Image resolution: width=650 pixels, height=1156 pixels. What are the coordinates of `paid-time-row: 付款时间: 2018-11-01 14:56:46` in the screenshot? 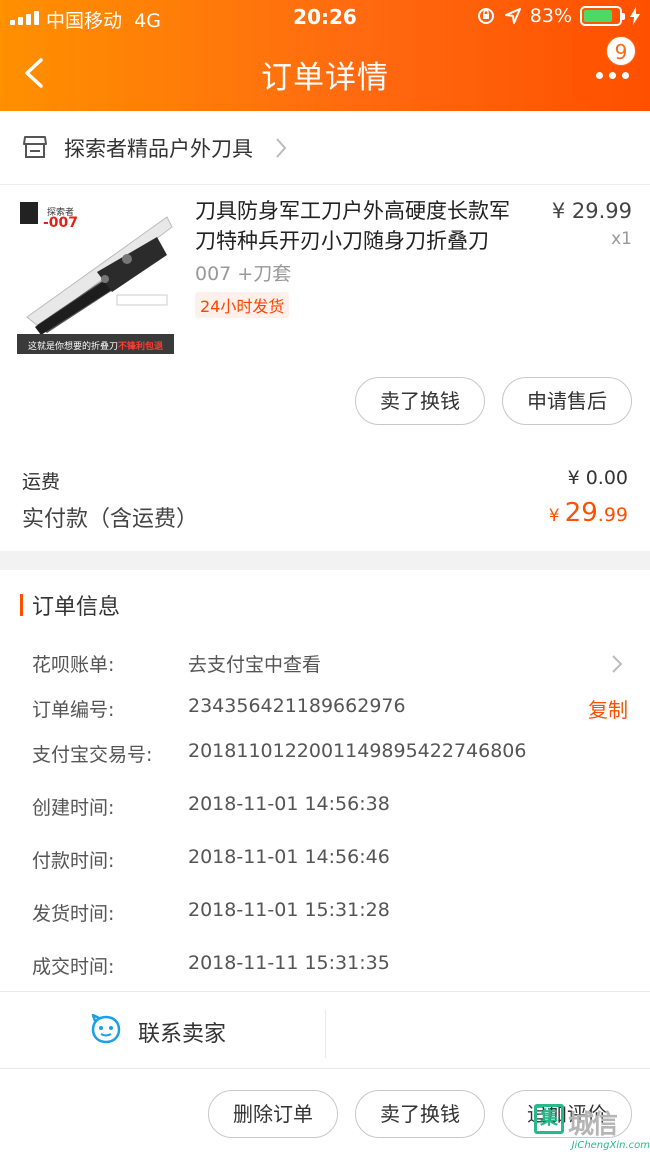 It's located at (325, 860).